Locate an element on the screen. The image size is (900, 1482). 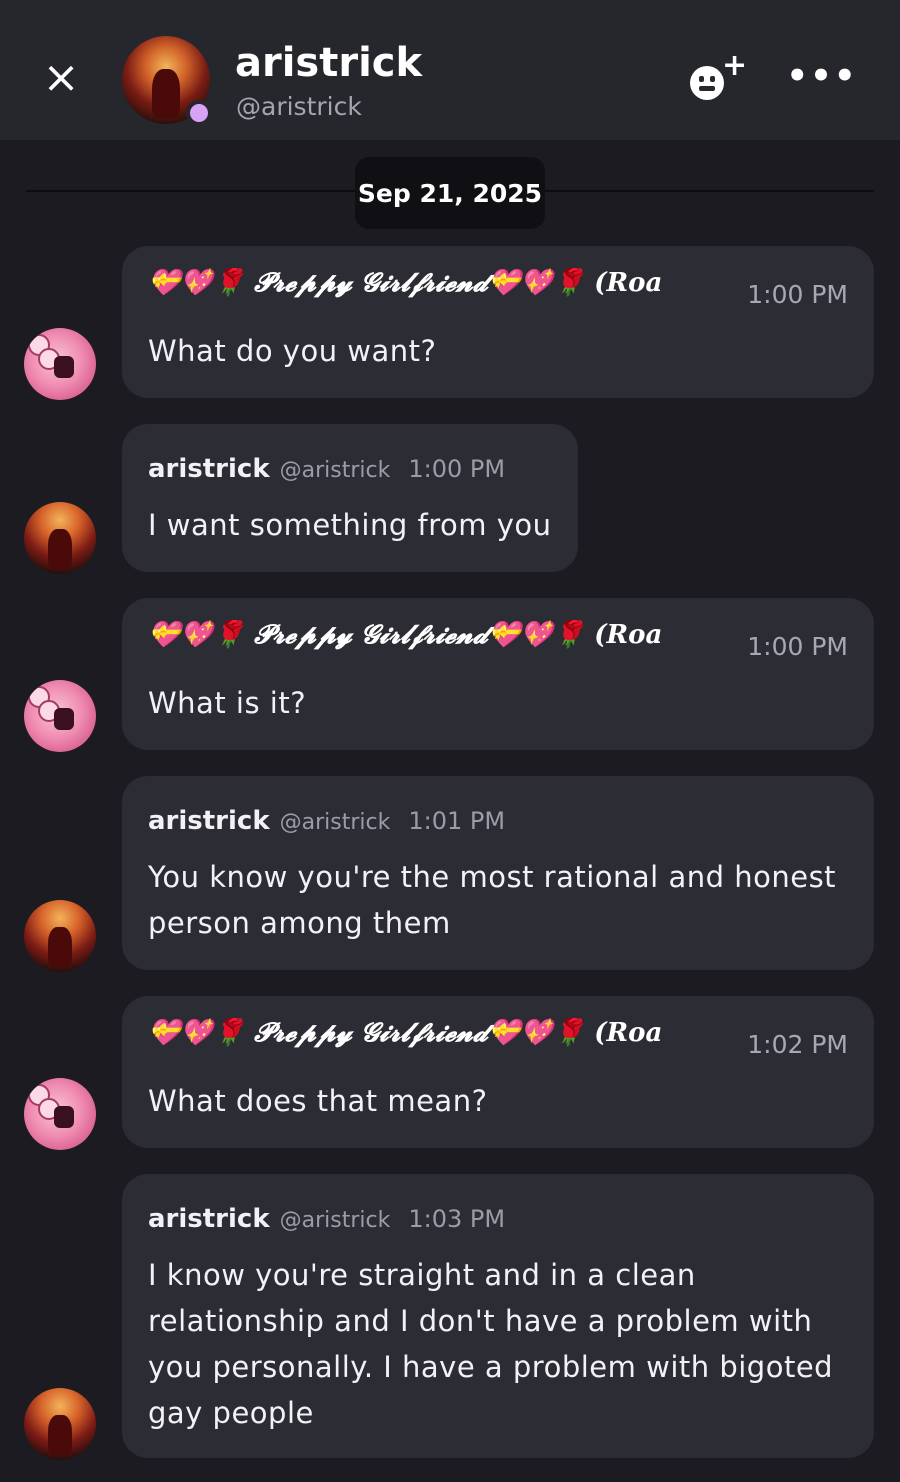
add-friend-icon is located at coordinates (707, 83).